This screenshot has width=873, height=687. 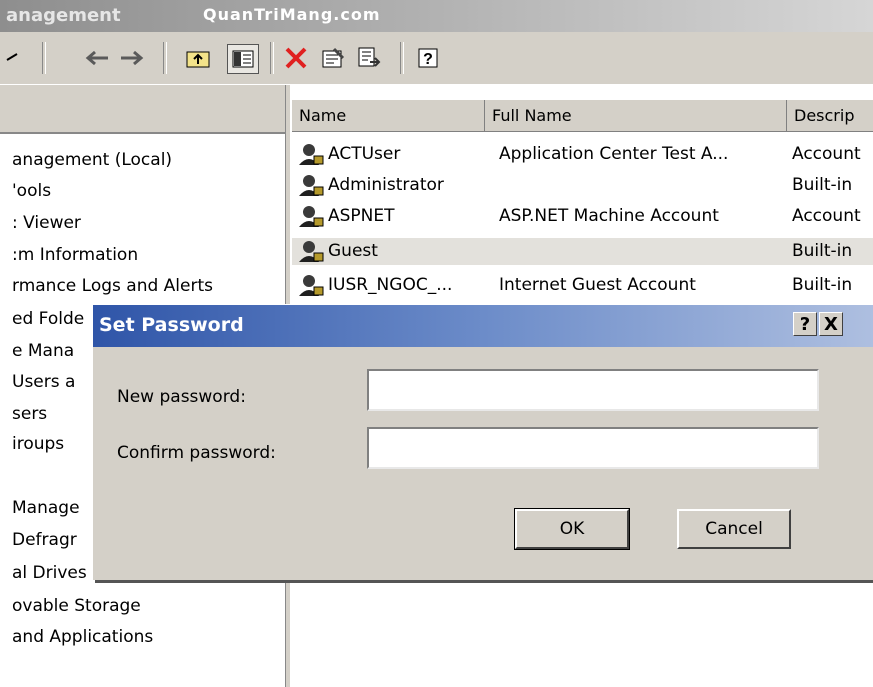 I want to click on user-full-name: ASP.NET Machine Account, so click(x=609, y=216).